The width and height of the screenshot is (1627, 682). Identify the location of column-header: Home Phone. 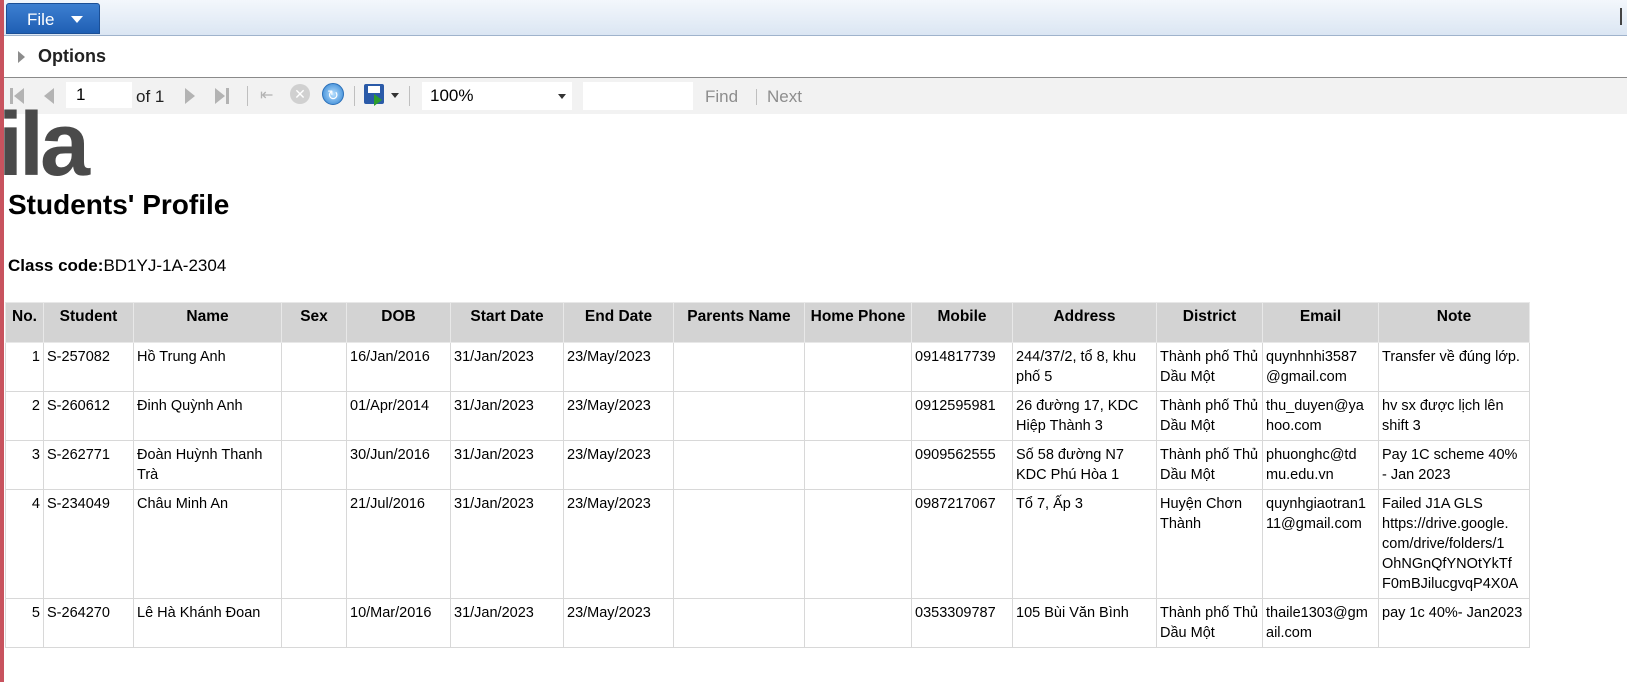
(858, 322).